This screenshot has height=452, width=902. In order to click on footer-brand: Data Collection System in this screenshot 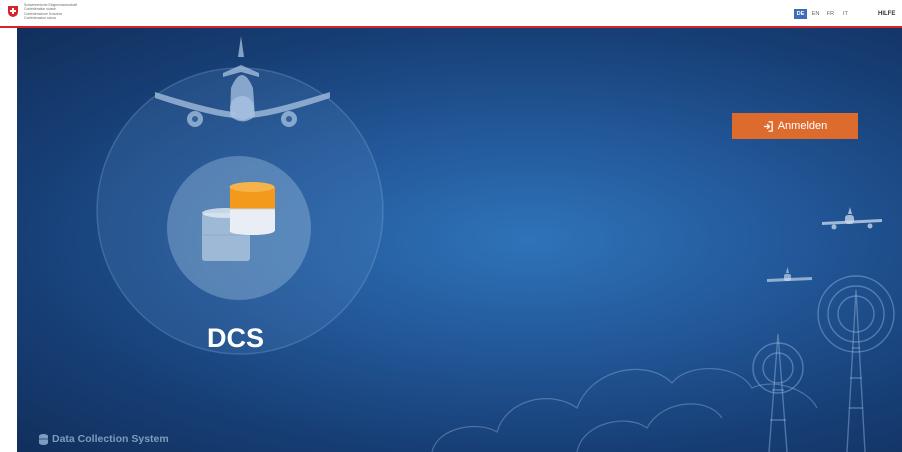, I will do `click(104, 439)`.